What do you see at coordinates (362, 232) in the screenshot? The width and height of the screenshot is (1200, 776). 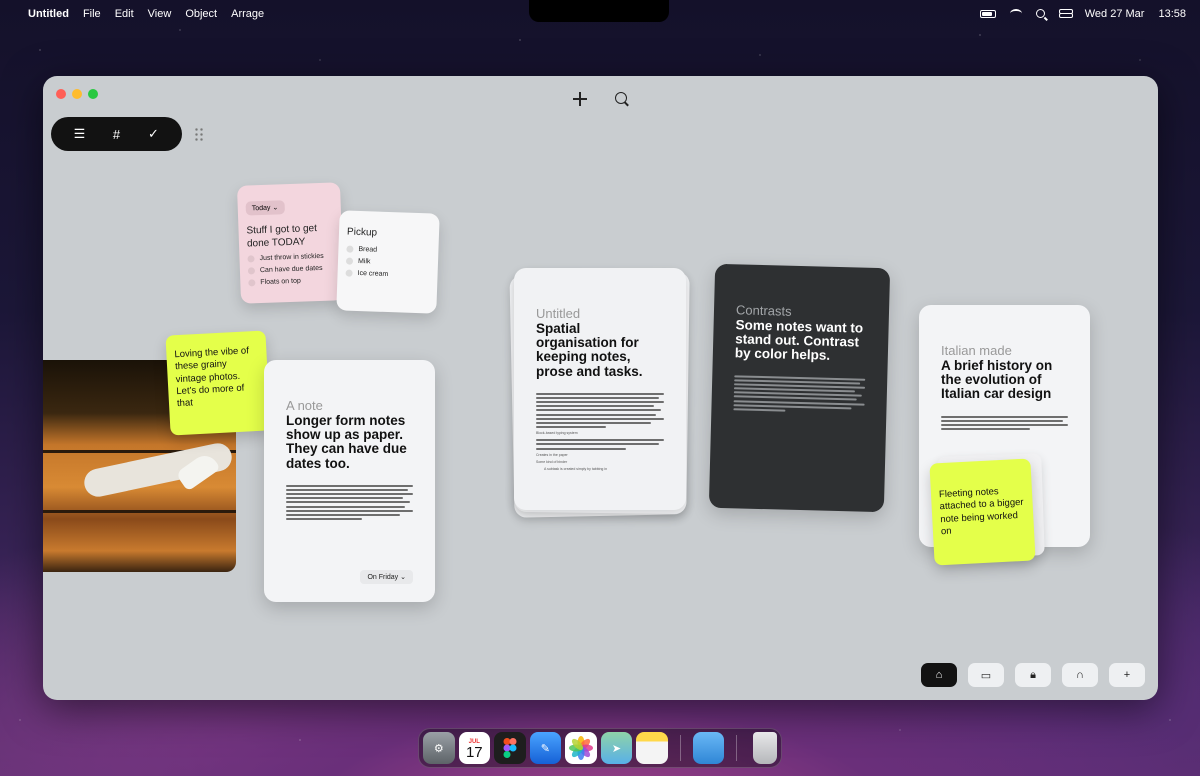 I see `sticky-title: Pickup` at bounding box center [362, 232].